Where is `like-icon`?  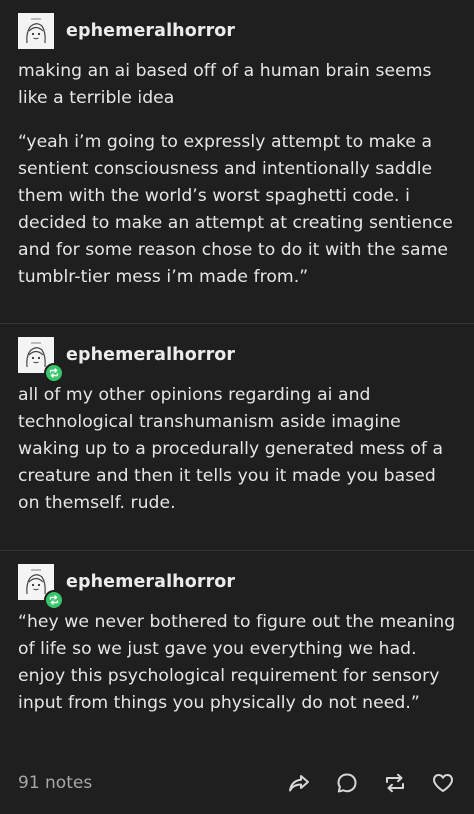
like-icon is located at coordinates (443, 783).